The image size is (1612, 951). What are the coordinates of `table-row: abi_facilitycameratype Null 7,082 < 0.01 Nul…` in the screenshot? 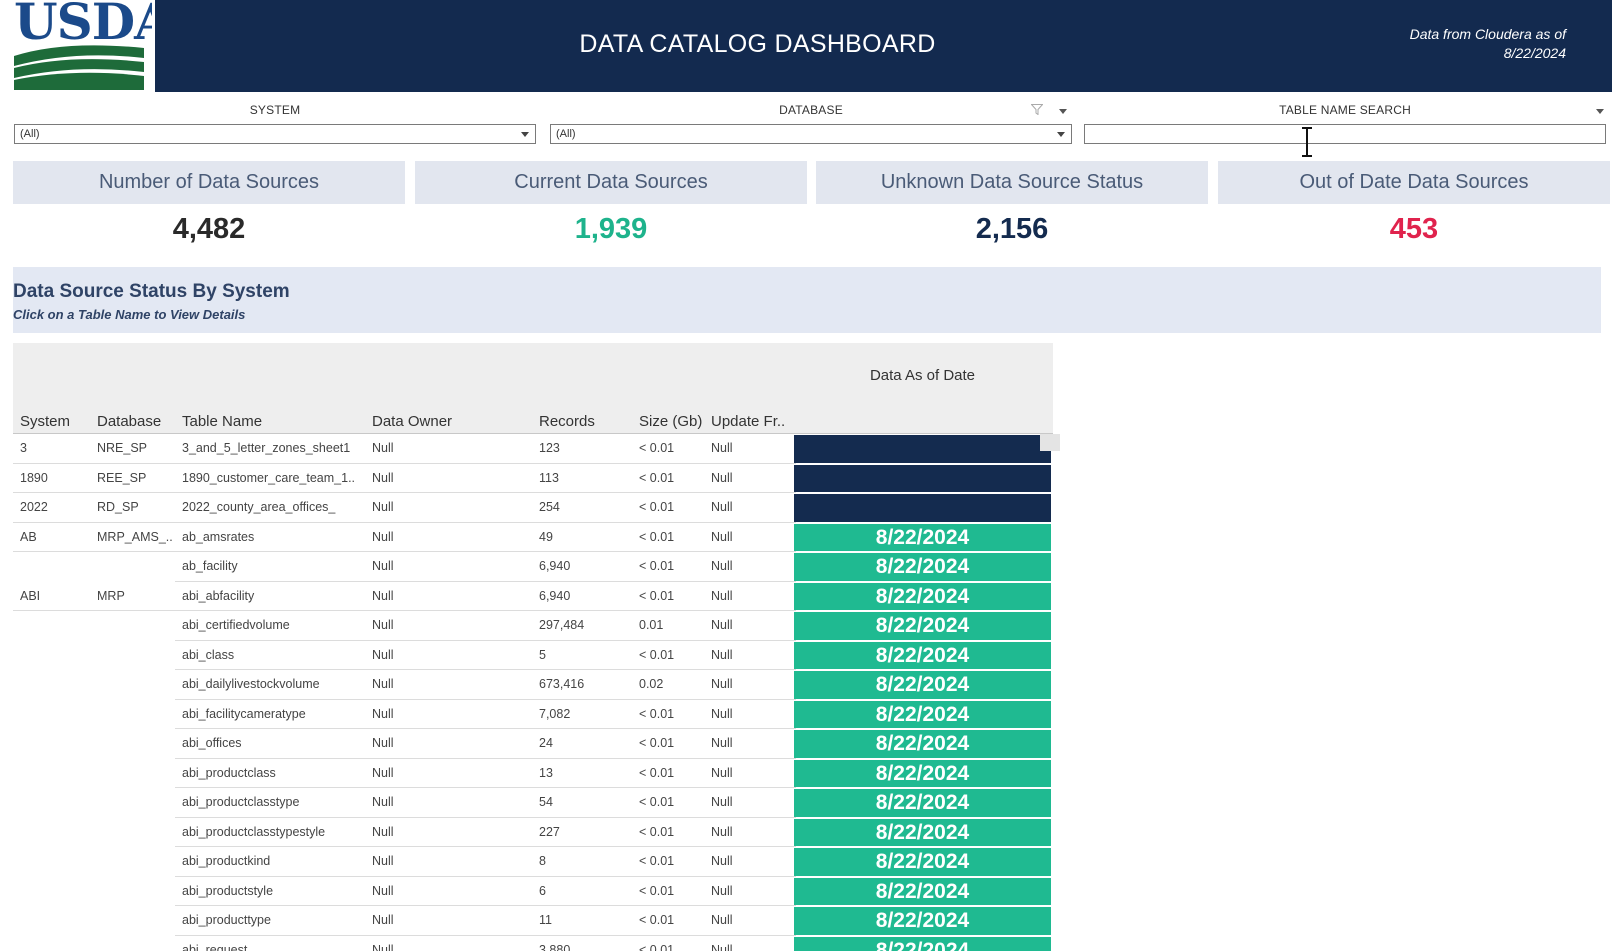 It's located at (533, 714).